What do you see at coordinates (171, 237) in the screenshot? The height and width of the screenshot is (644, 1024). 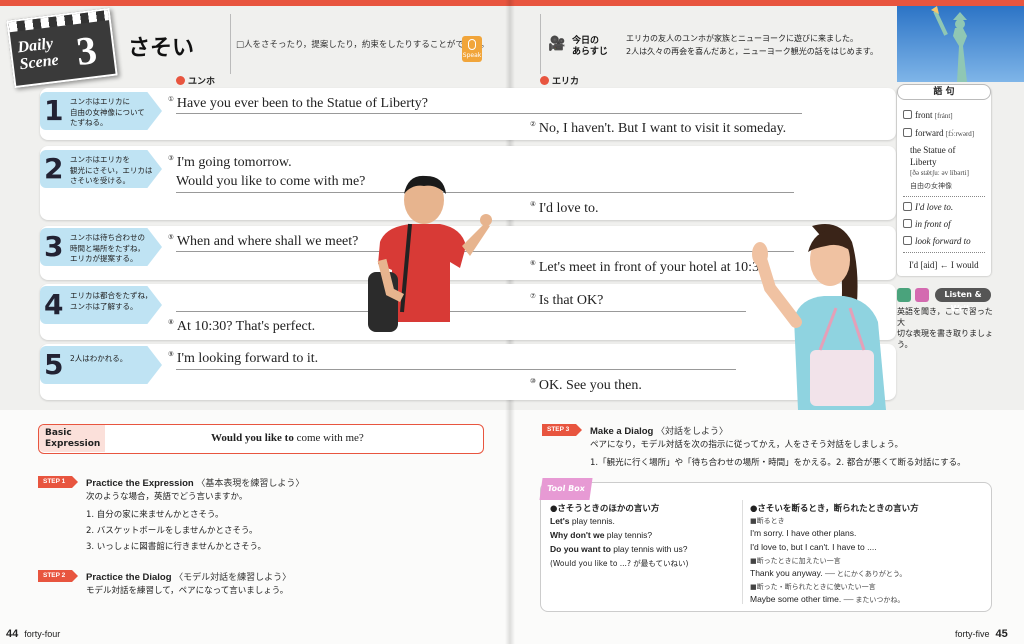 I see `line-number: ⑤` at bounding box center [171, 237].